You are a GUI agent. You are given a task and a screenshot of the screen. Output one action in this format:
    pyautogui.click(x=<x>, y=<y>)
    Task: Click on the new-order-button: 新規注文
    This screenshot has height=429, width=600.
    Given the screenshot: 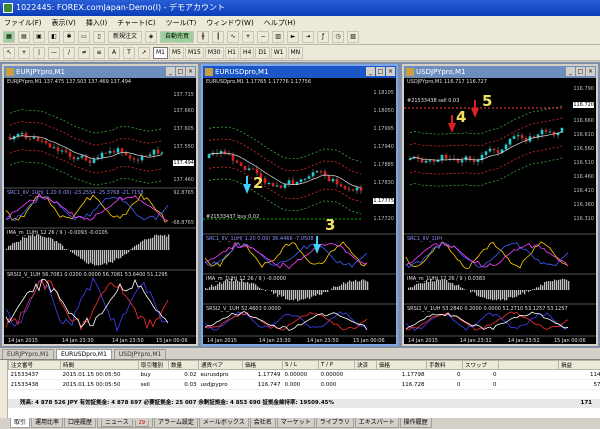 What is the action you would take?
    pyautogui.click(x=125, y=37)
    